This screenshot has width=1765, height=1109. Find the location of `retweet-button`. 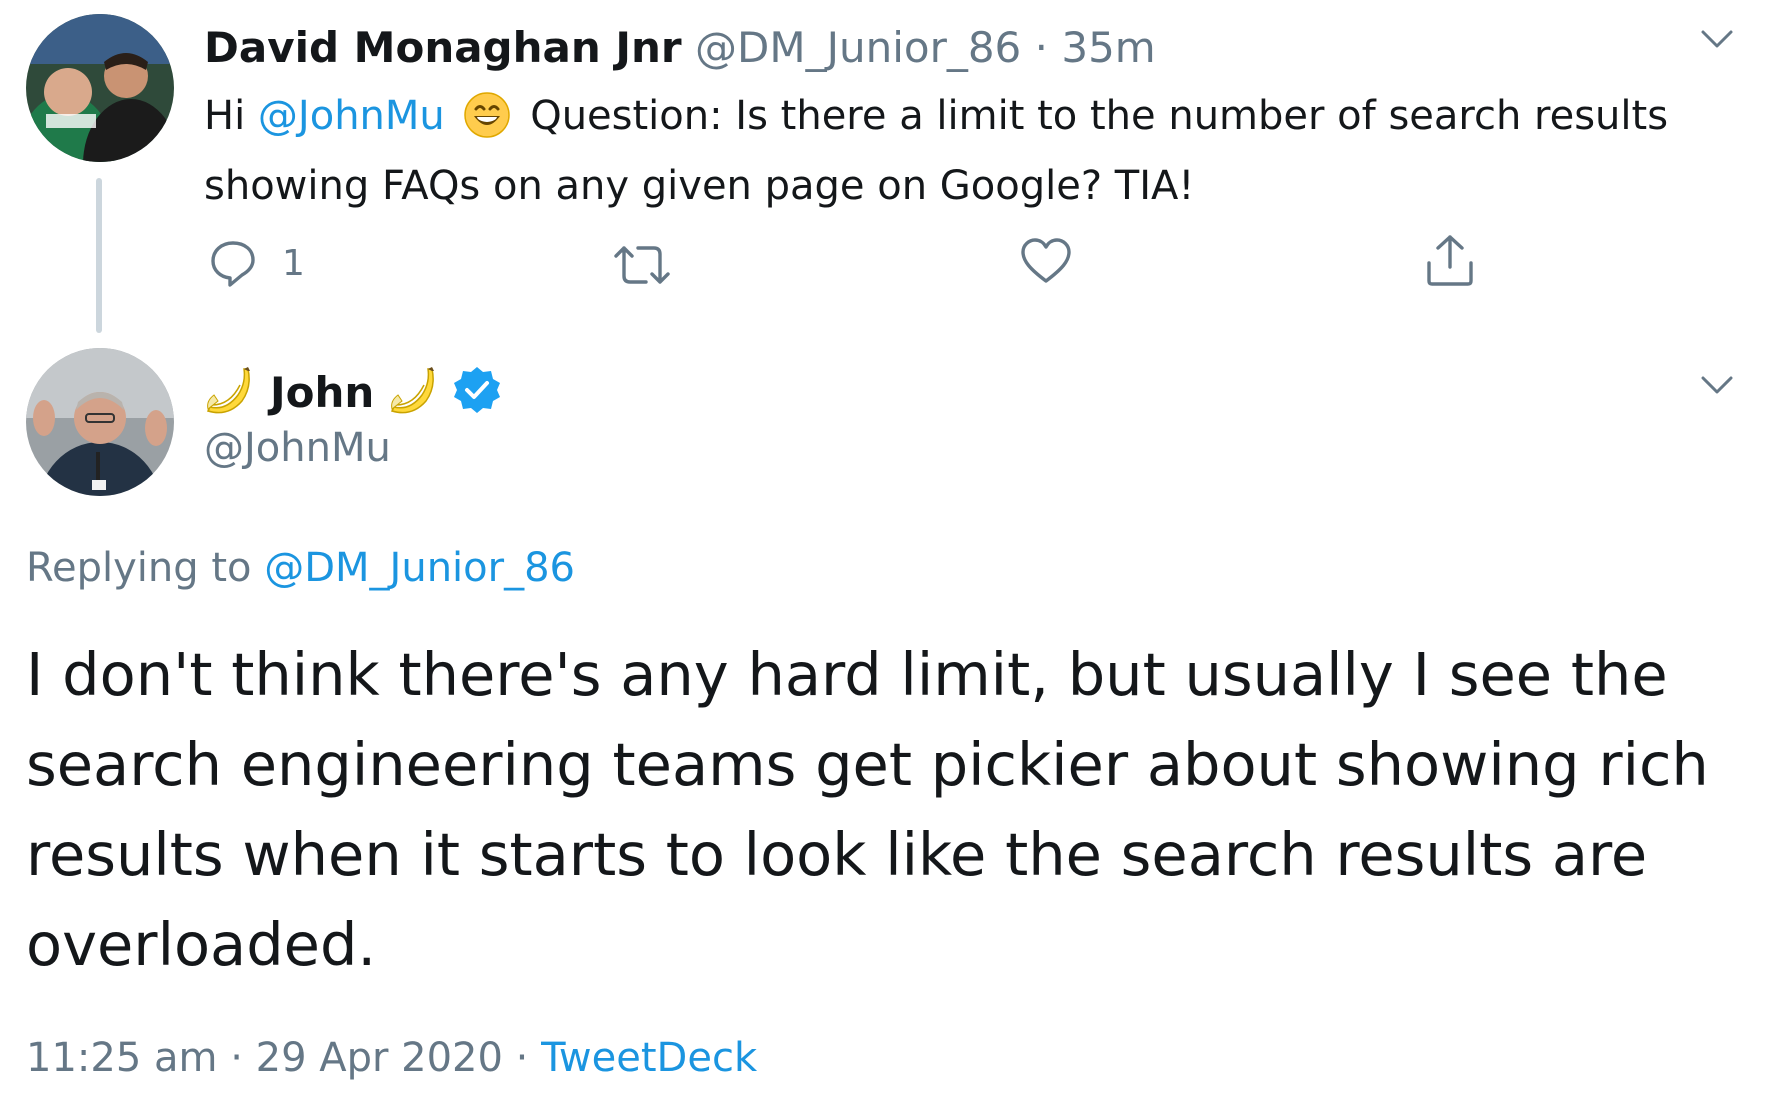

retweet-button is located at coordinates (642, 265).